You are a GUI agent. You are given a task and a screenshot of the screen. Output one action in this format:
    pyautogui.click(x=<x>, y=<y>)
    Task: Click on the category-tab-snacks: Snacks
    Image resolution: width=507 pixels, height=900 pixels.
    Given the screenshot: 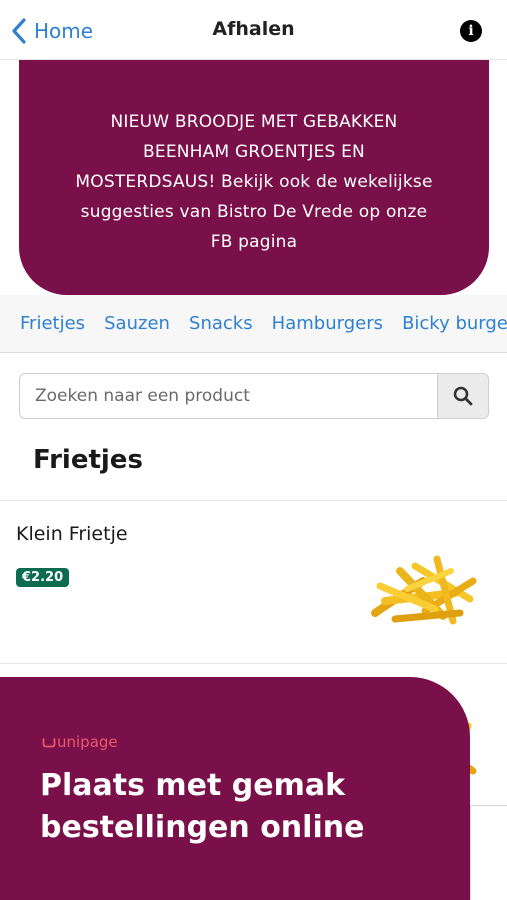 What is the action you would take?
    pyautogui.click(x=221, y=323)
    